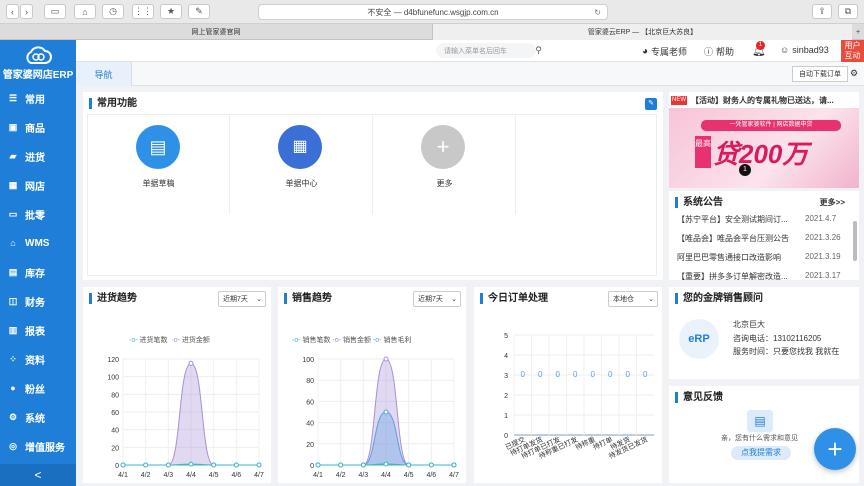  What do you see at coordinates (835, 449) in the screenshot?
I see `floating-add-button: +` at bounding box center [835, 449].